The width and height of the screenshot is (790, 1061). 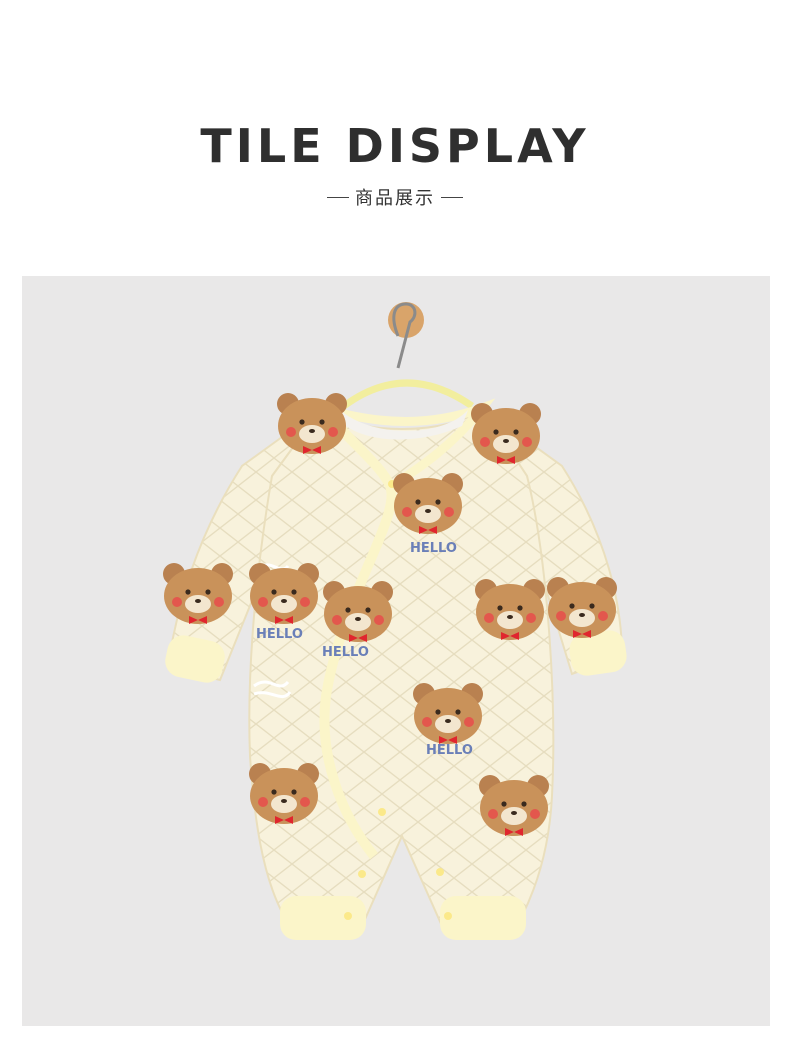 What do you see at coordinates (395, 146) in the screenshot?
I see `page-title: TILE DISPLAY` at bounding box center [395, 146].